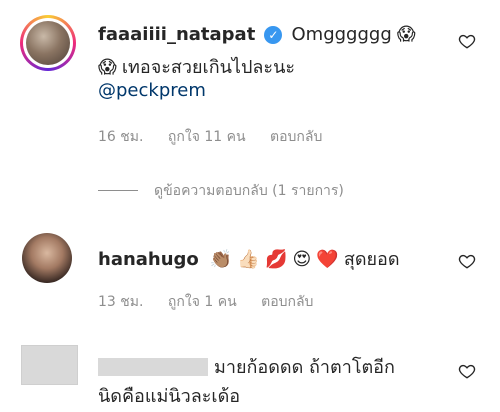 The width and height of the screenshot is (500, 412). I want to click on comment-likes: ถูกใจ 11 คน, so click(207, 137).